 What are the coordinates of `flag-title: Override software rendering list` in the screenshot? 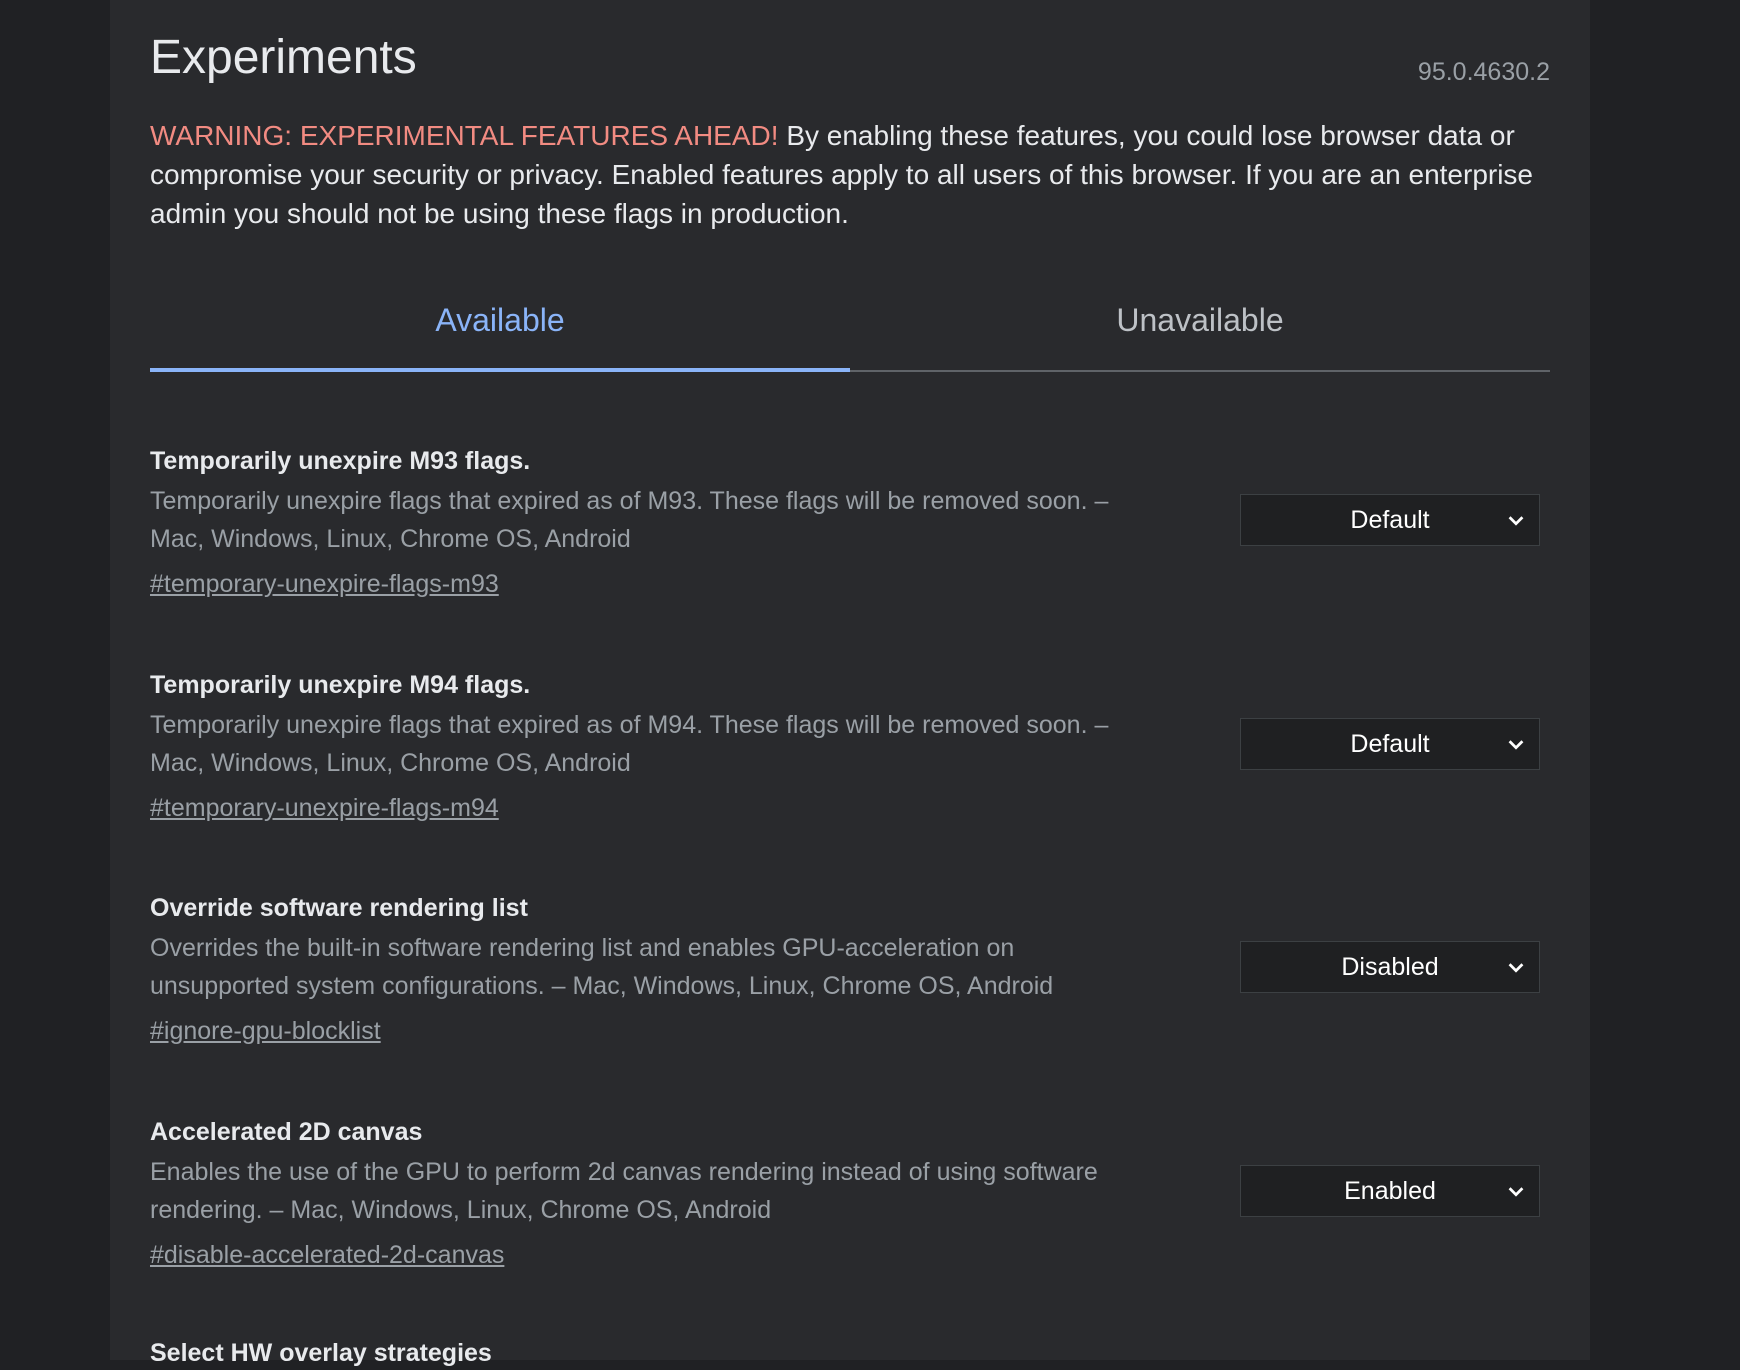 It's located at (339, 908).